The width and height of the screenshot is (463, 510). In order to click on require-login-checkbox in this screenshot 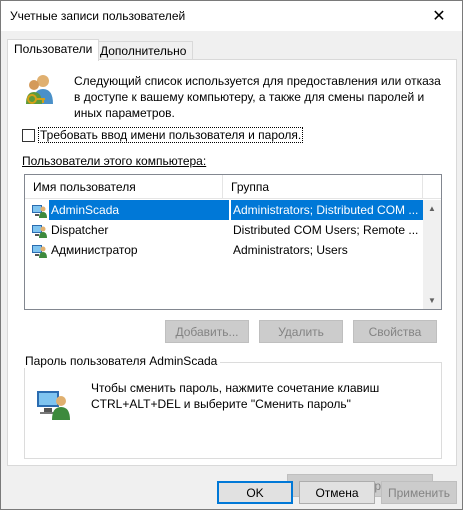, I will do `click(28, 135)`.